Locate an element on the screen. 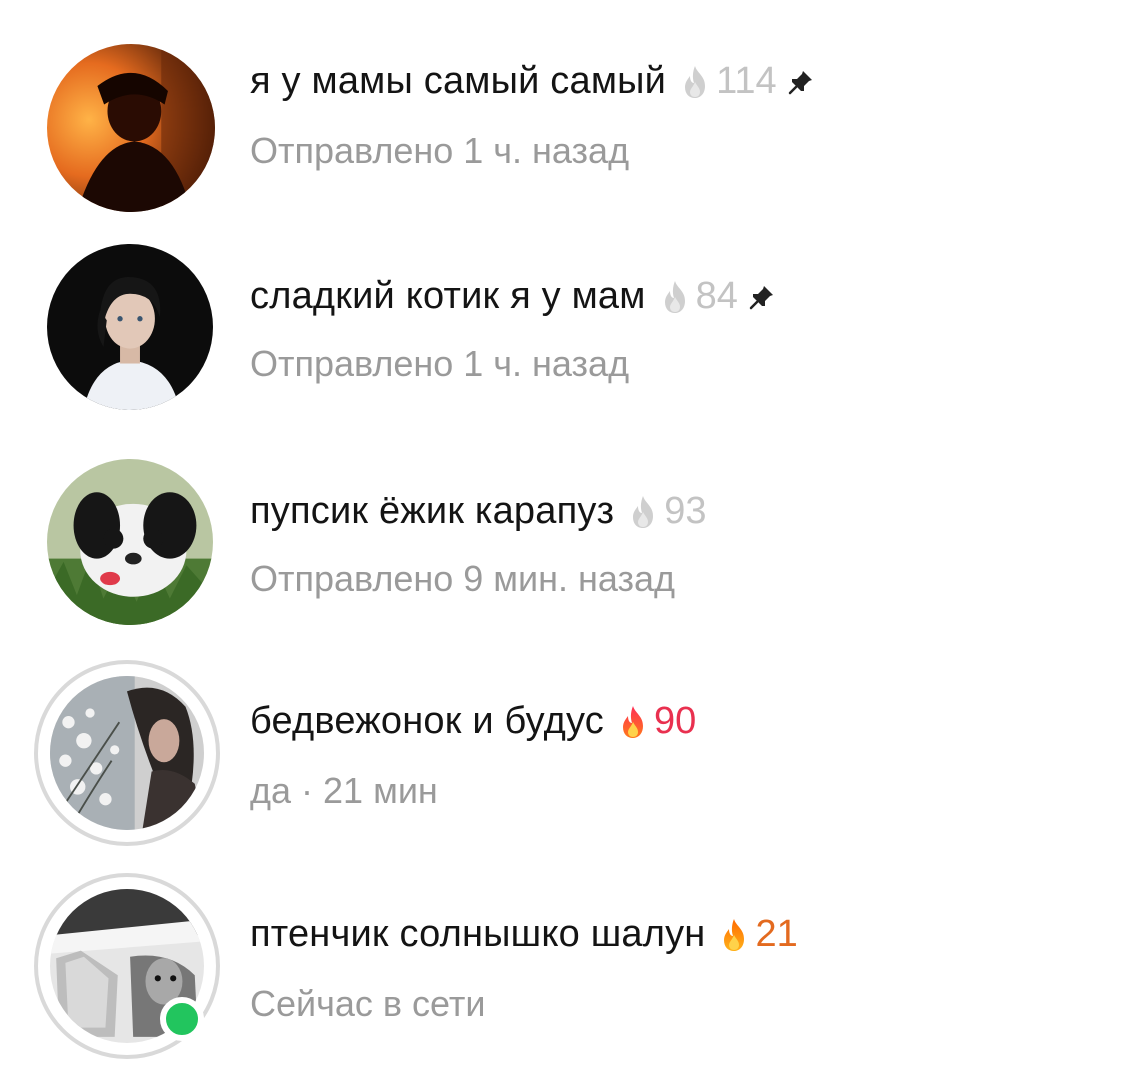  chat-name: сладкий котик я у мам is located at coordinates (448, 296).